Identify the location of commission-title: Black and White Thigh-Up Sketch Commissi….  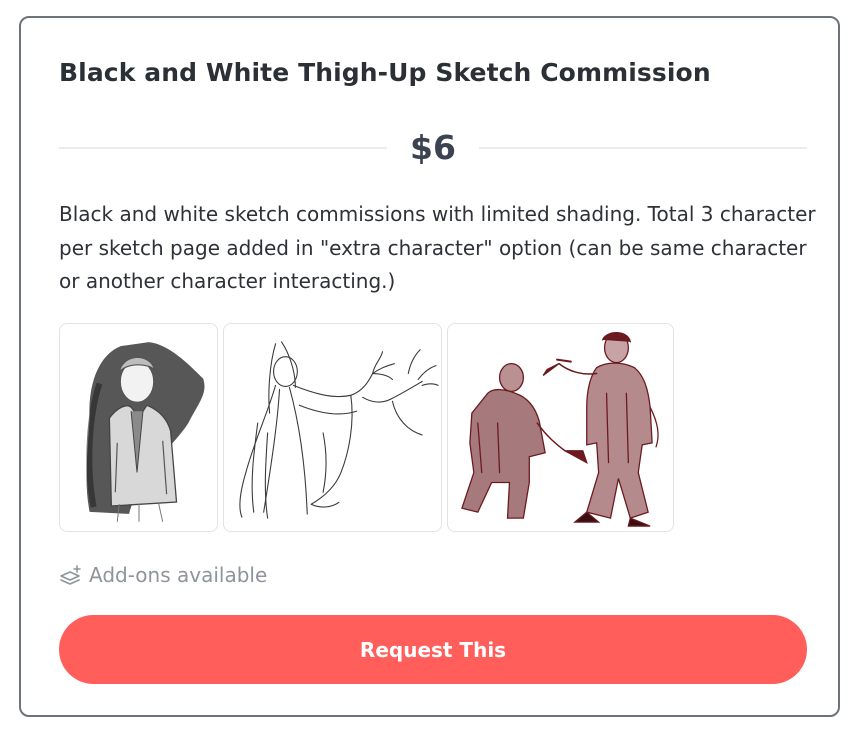
(385, 72).